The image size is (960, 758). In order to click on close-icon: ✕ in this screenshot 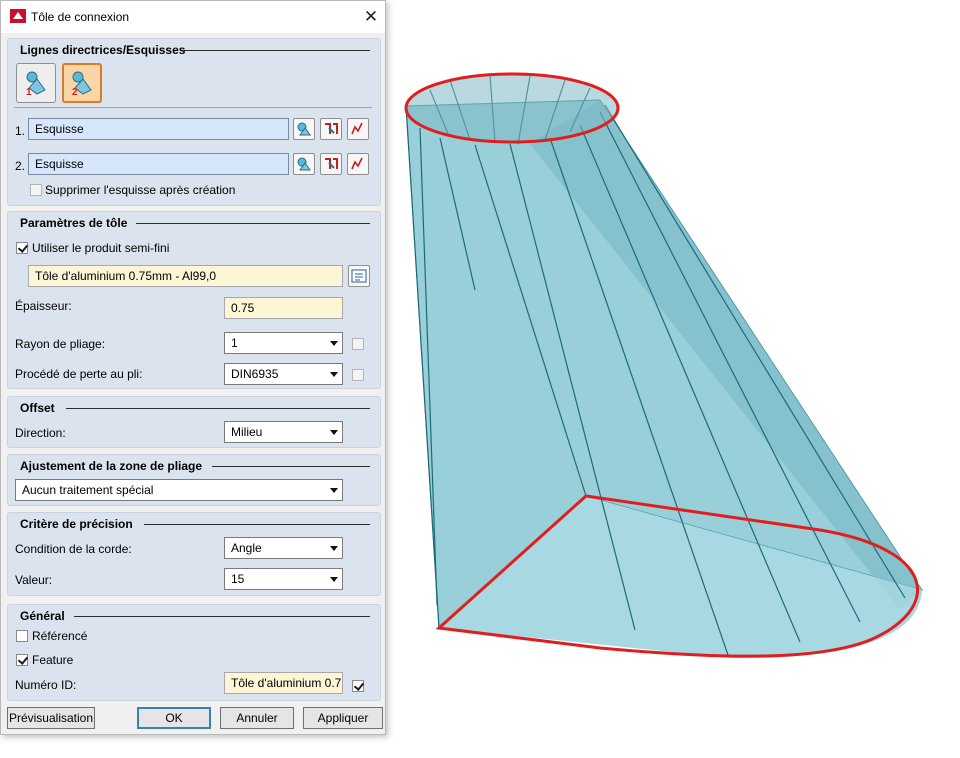, I will do `click(371, 16)`.